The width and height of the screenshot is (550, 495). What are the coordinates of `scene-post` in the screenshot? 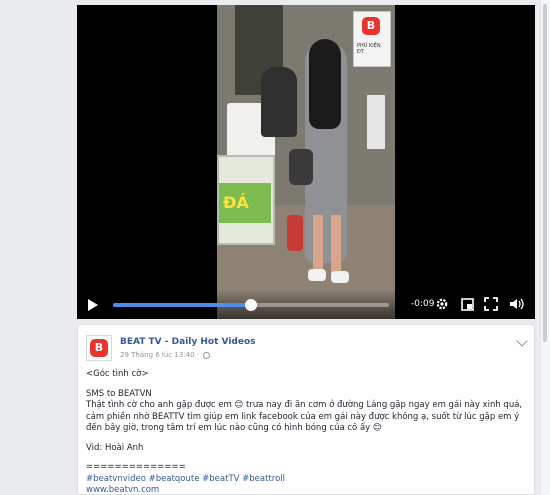 It's located at (376, 122).